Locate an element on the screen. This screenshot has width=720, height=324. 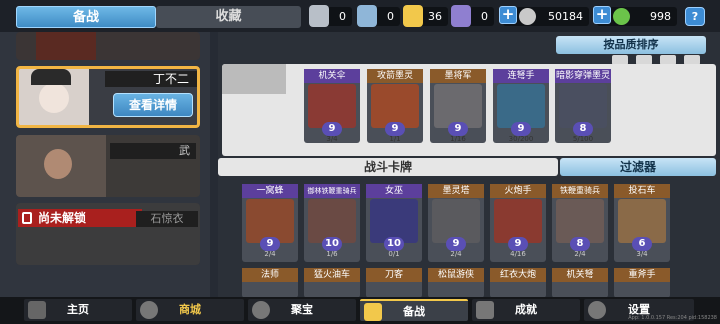
nav-prepare: 备战 is located at coordinates (414, 310).